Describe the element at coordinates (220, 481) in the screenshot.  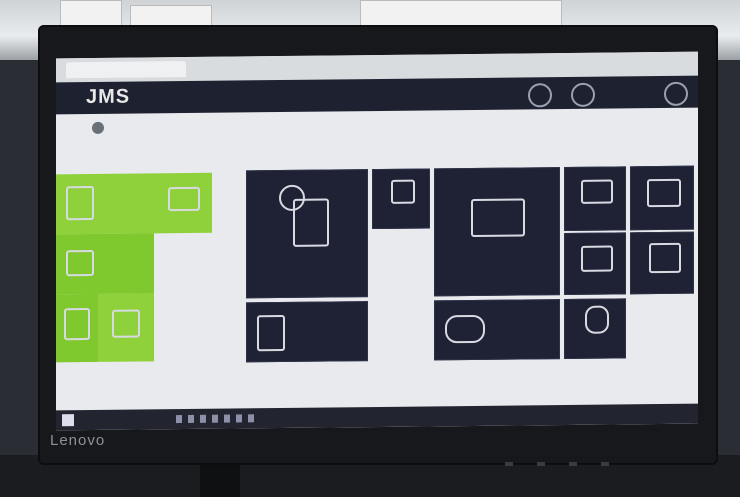
I see `monitor-stand` at that location.